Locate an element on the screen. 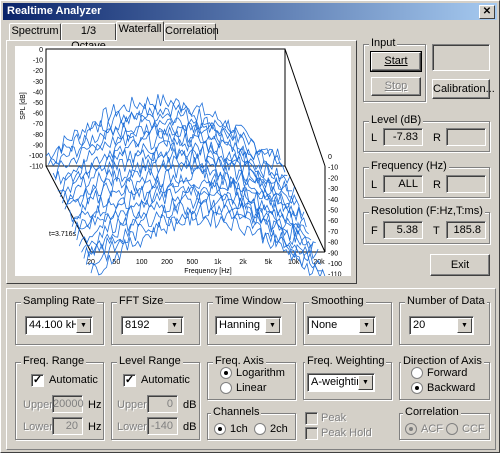 The image size is (500, 453). x-tick-label: 500 is located at coordinates (192, 262).